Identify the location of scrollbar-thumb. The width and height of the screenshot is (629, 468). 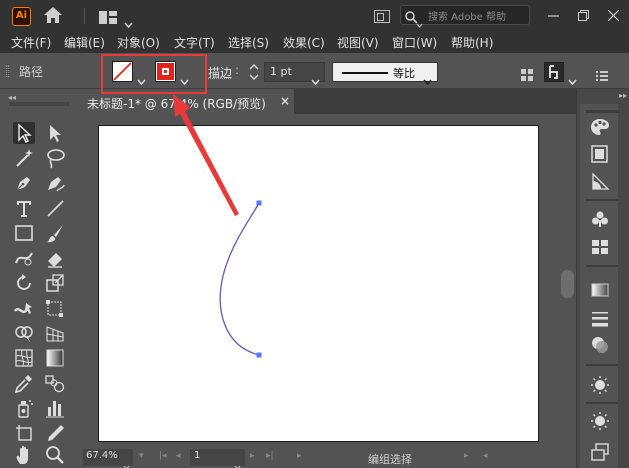
(567, 284).